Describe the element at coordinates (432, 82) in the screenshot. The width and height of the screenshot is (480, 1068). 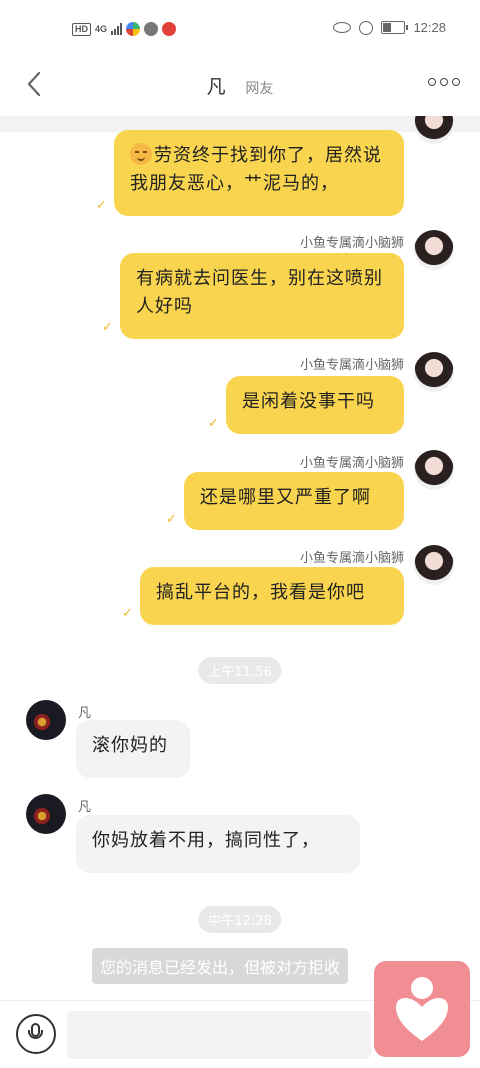
I see `more-icon` at that location.